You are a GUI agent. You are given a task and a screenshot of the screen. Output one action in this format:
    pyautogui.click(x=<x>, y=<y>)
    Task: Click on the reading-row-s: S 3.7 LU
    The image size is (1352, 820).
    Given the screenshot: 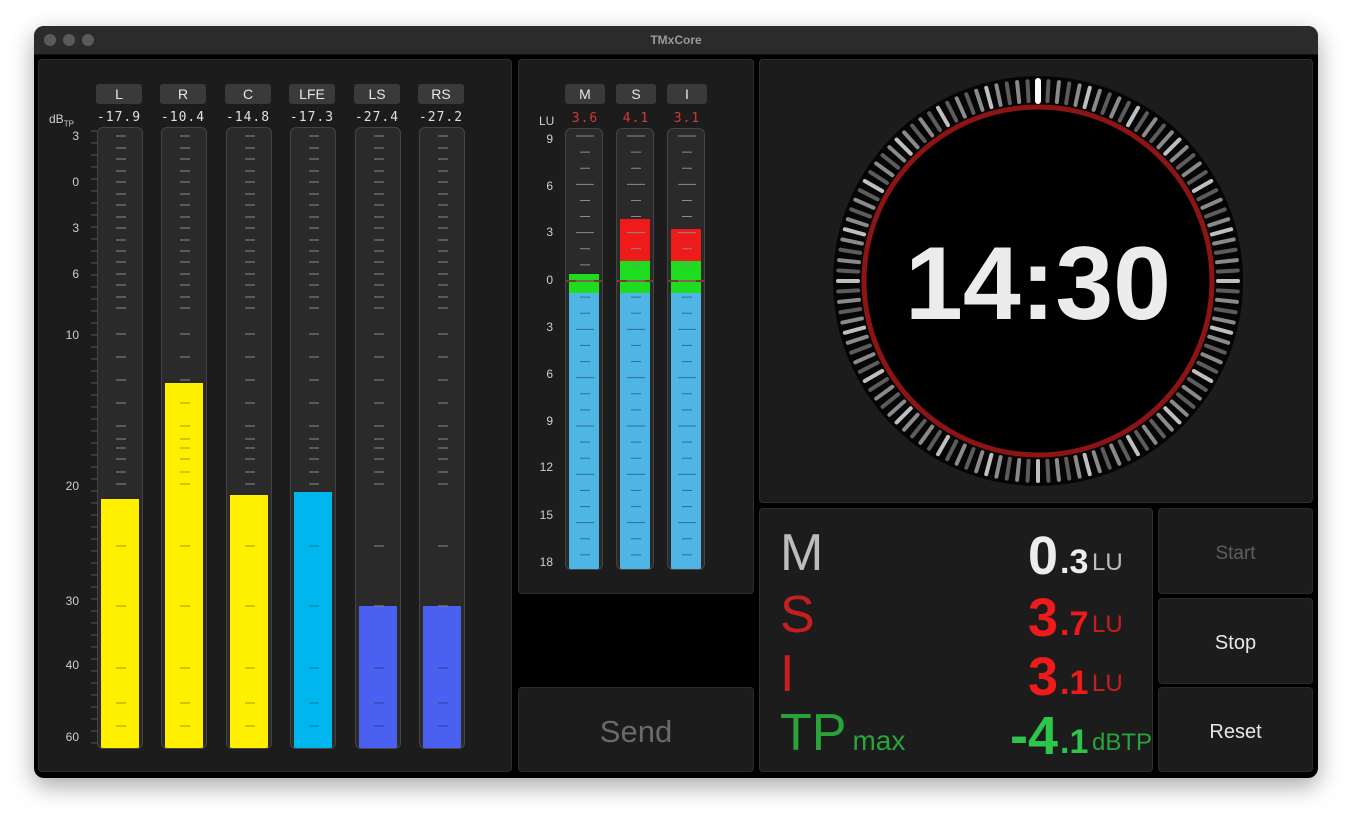 What is the action you would take?
    pyautogui.click(x=956, y=614)
    